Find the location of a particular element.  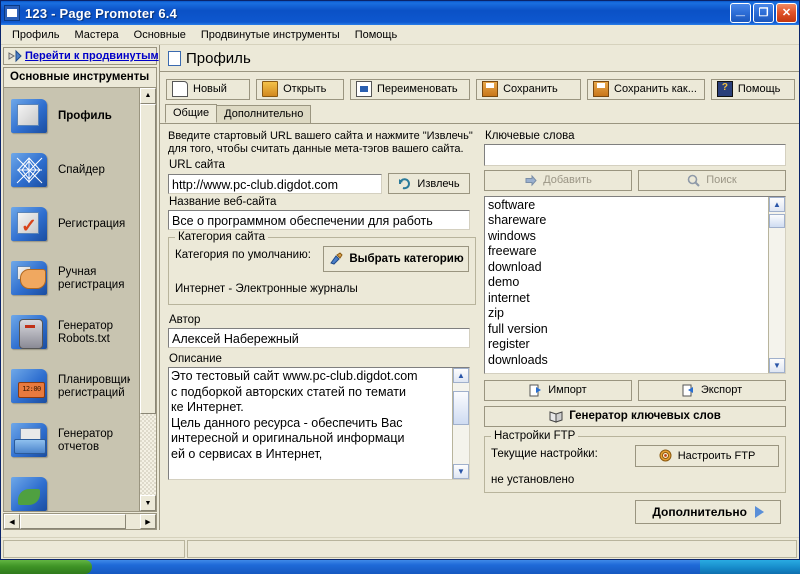

add-keyword-button: Добавить is located at coordinates (558, 180).